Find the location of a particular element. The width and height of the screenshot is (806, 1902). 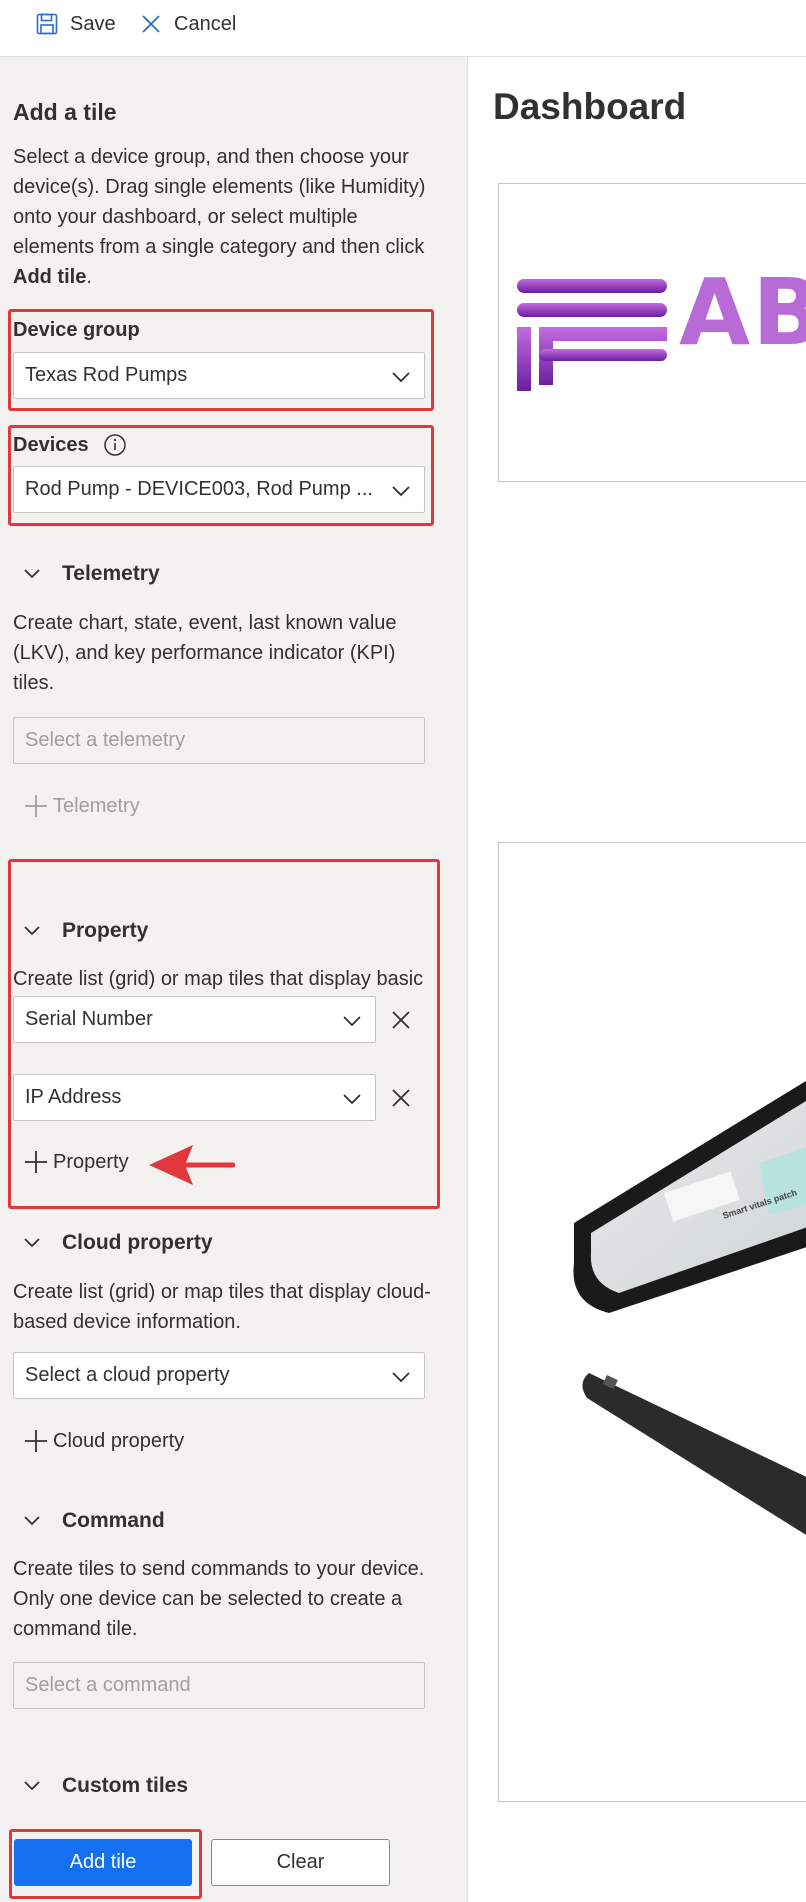

property-heading: Property is located at coordinates (105, 930).